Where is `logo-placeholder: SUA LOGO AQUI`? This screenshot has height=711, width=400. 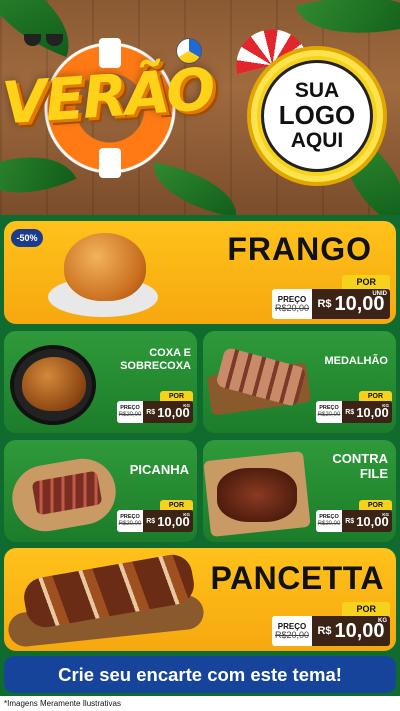 logo-placeholder: SUA LOGO AQUI is located at coordinates (317, 116).